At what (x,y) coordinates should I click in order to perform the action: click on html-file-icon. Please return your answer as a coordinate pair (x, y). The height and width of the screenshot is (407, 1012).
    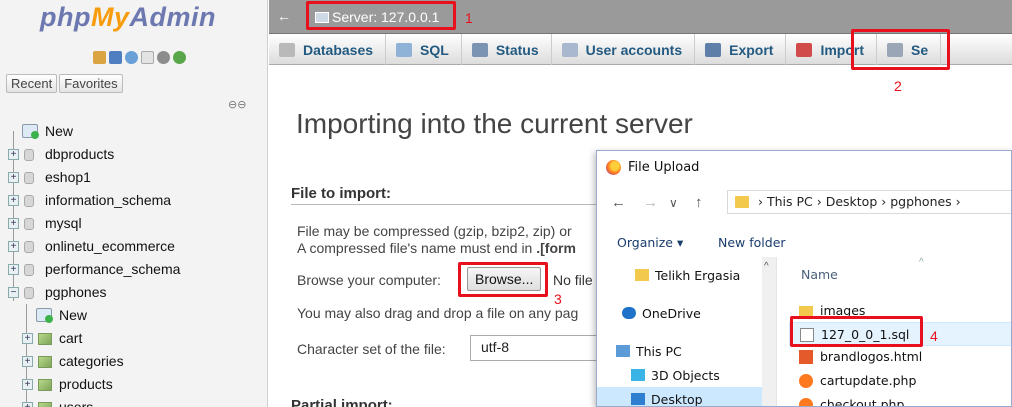
    Looking at the image, I should click on (806, 357).